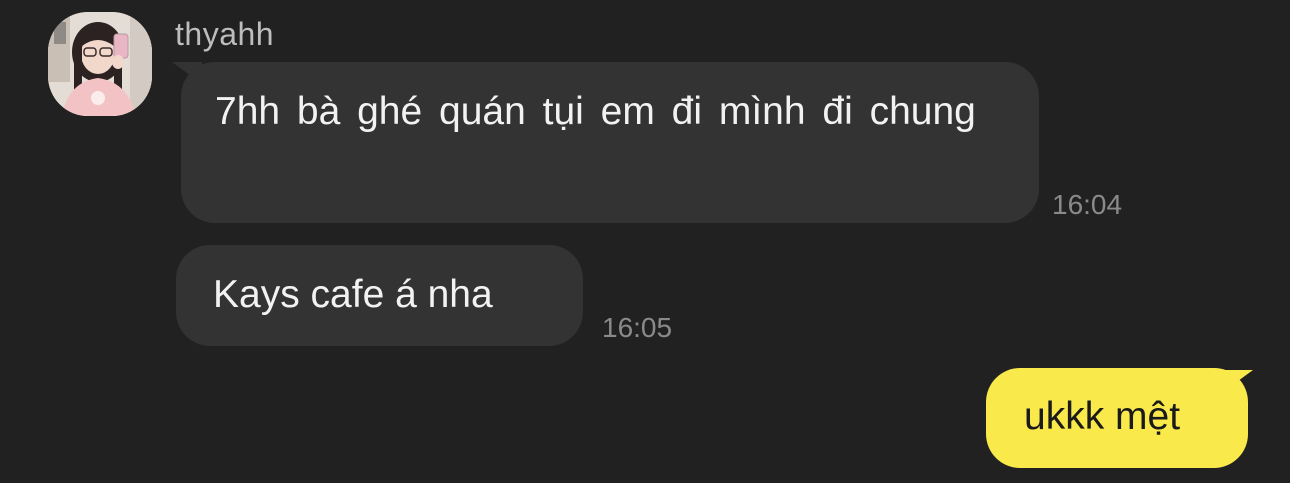  I want to click on message-timestamp: 16:05, so click(637, 327).